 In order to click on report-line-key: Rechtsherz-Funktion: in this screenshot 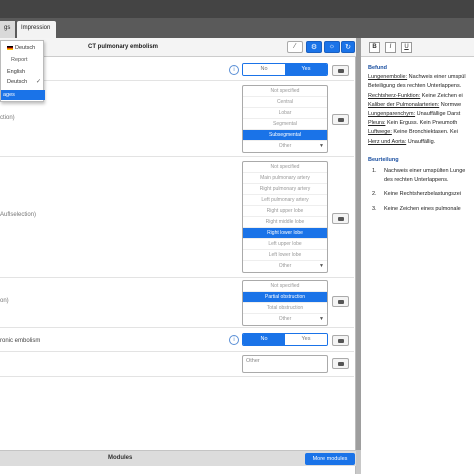, I will do `click(394, 95)`.